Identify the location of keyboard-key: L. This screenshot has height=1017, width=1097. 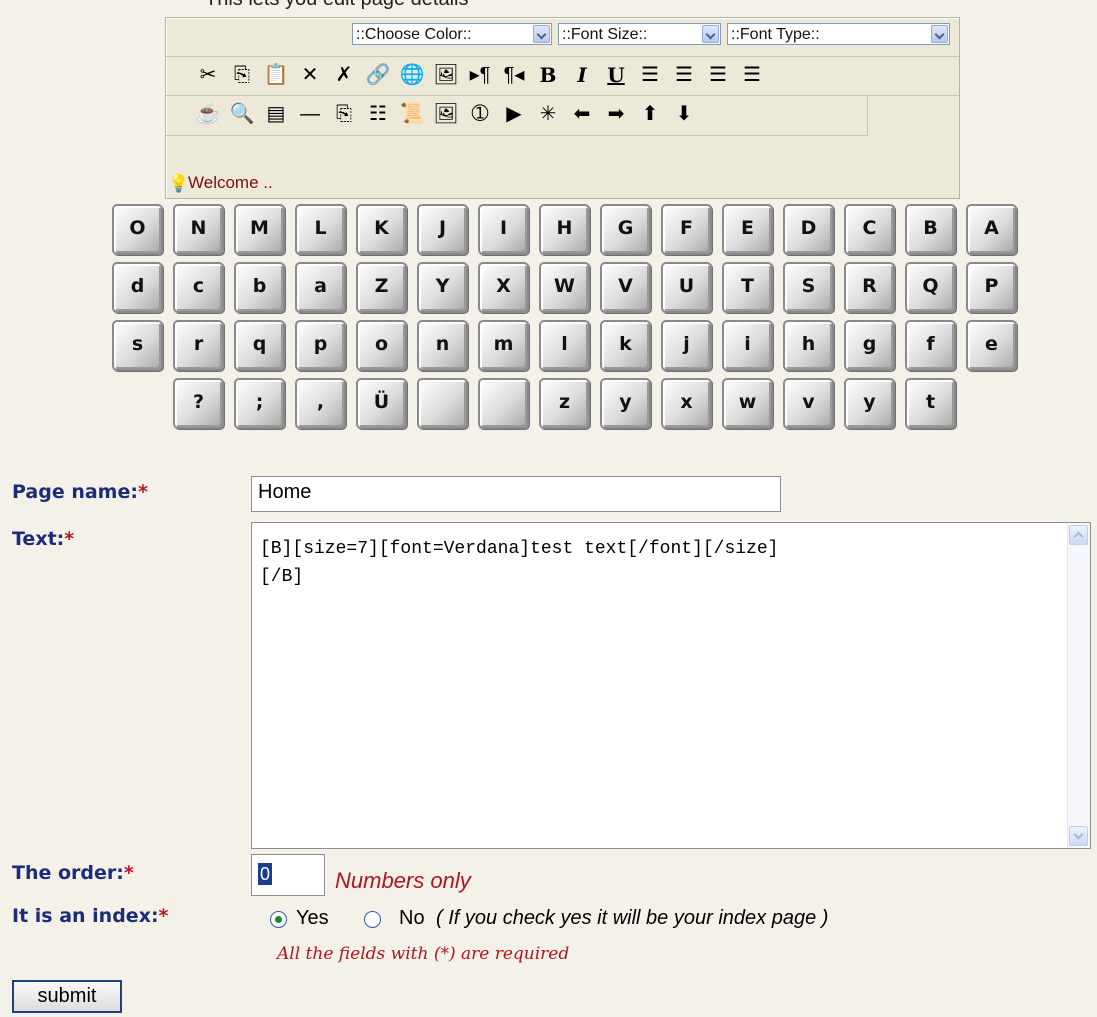
(320, 229).